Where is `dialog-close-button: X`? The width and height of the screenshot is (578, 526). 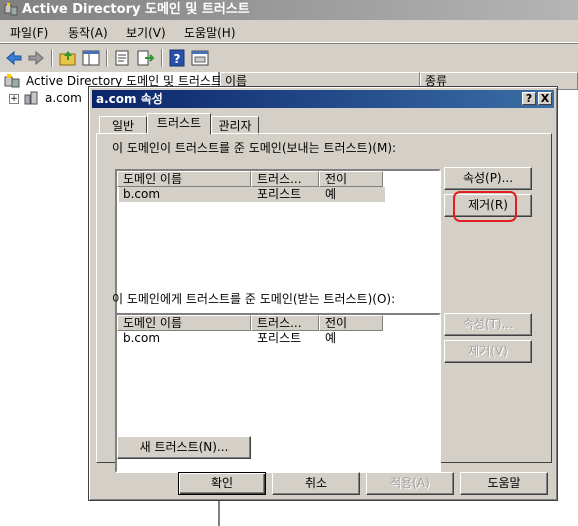
dialog-close-button: X is located at coordinates (545, 98).